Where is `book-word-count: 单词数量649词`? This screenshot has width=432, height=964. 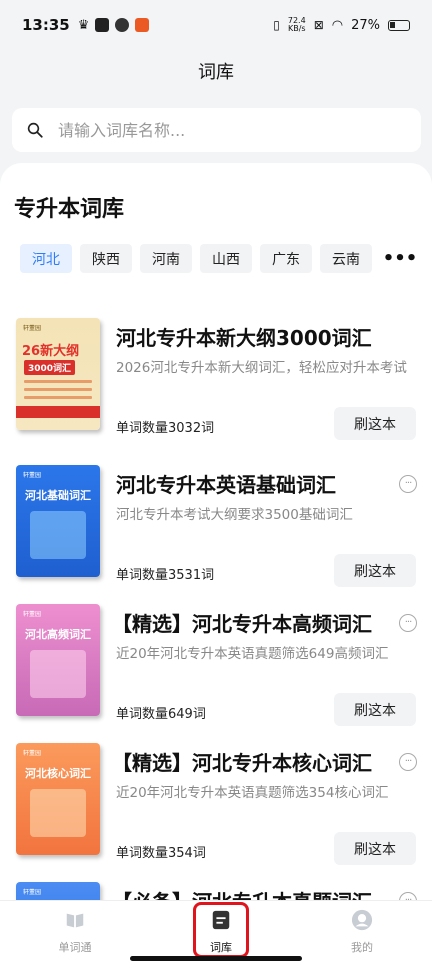
book-word-count: 单词数量649词 is located at coordinates (161, 714).